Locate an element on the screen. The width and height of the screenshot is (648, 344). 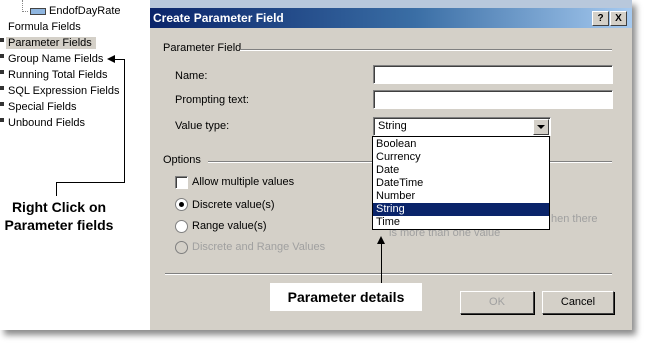
annotation-right-click: Right Click on Parameter fields is located at coordinates (59, 216).